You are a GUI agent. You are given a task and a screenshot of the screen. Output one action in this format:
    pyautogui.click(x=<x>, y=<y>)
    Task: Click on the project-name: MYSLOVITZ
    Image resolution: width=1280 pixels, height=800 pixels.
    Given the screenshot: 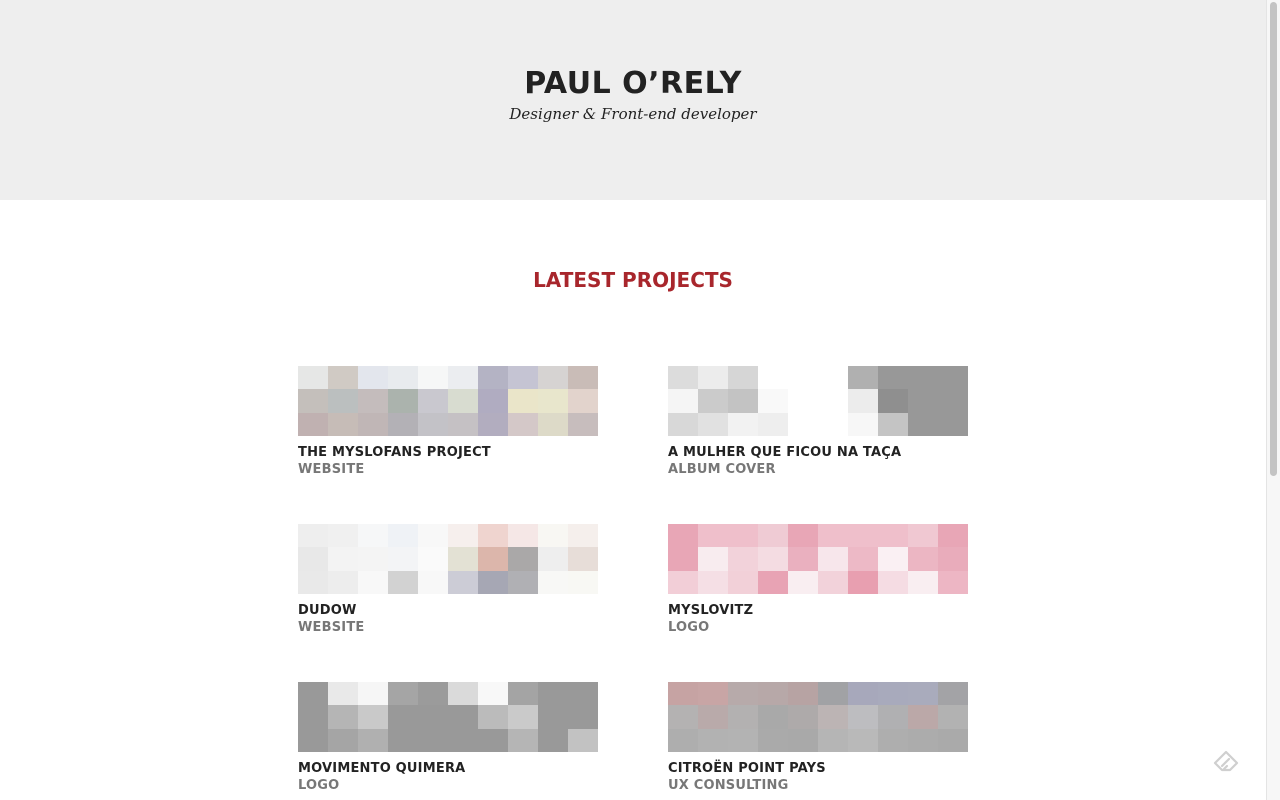 What is the action you would take?
    pyautogui.click(x=818, y=611)
    